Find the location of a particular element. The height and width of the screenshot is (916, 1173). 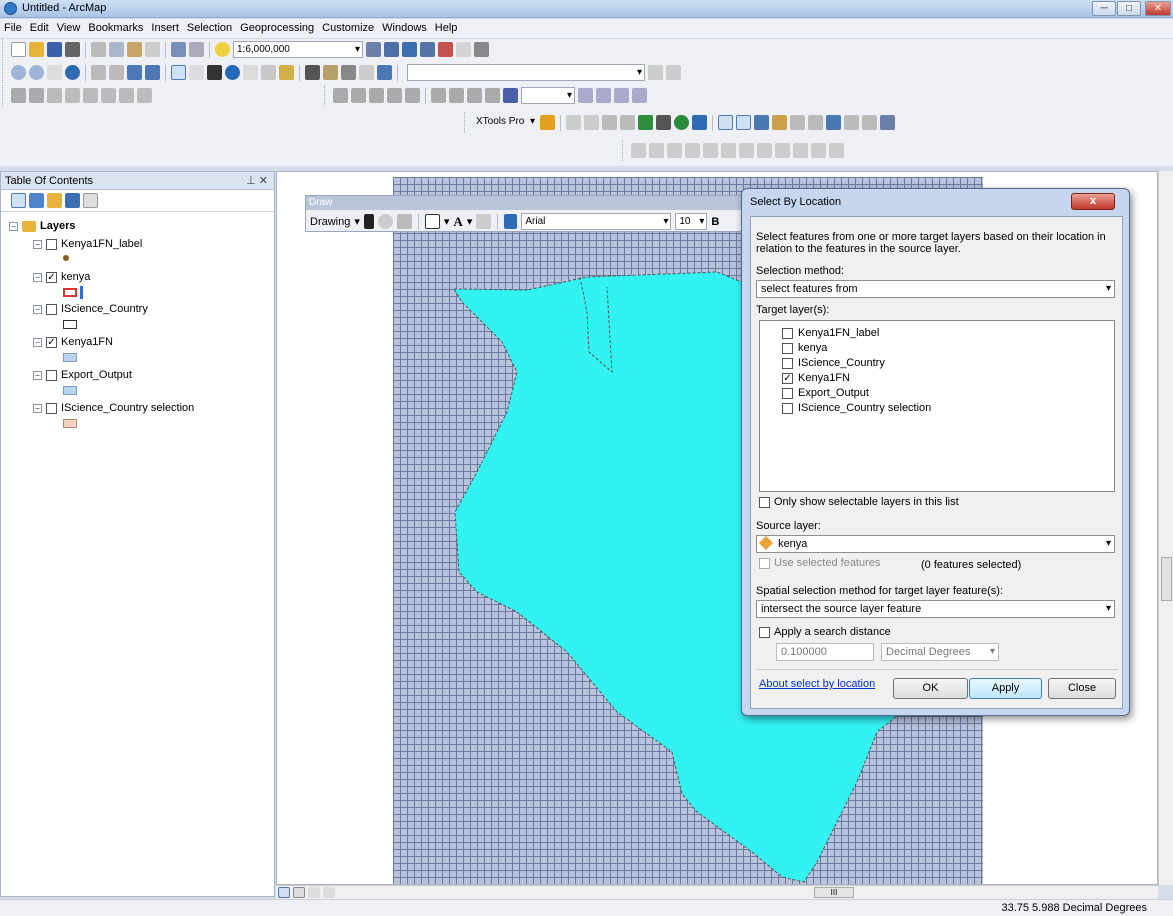

xtools-grid-icon is located at coordinates (645, 122).